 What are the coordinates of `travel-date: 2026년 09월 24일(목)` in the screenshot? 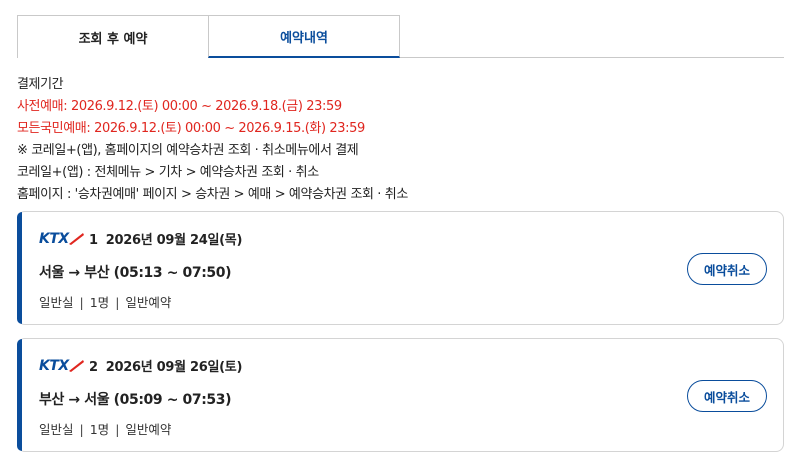 It's located at (174, 240).